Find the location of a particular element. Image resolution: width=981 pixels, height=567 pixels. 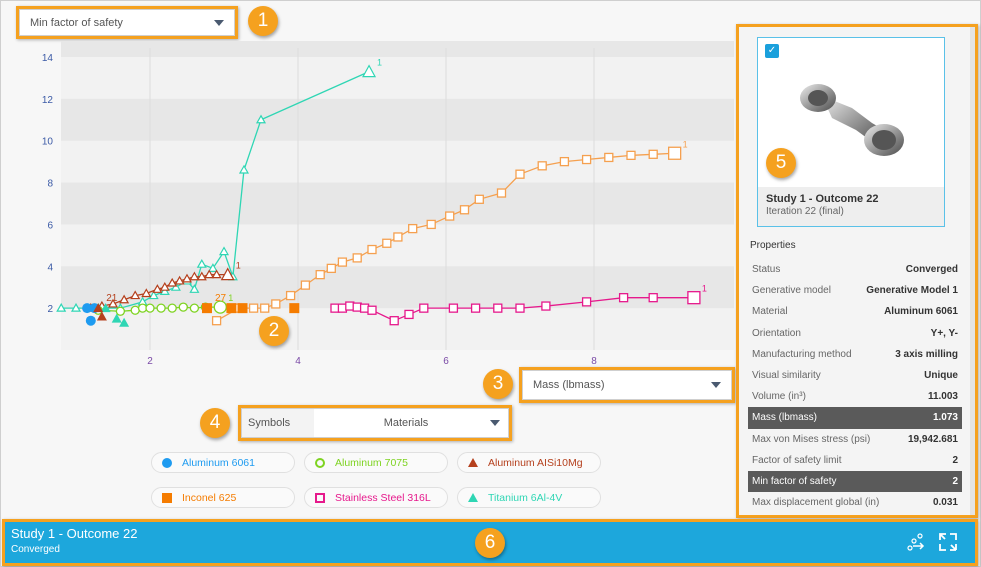

x-tick-label: 8 is located at coordinates (594, 361).